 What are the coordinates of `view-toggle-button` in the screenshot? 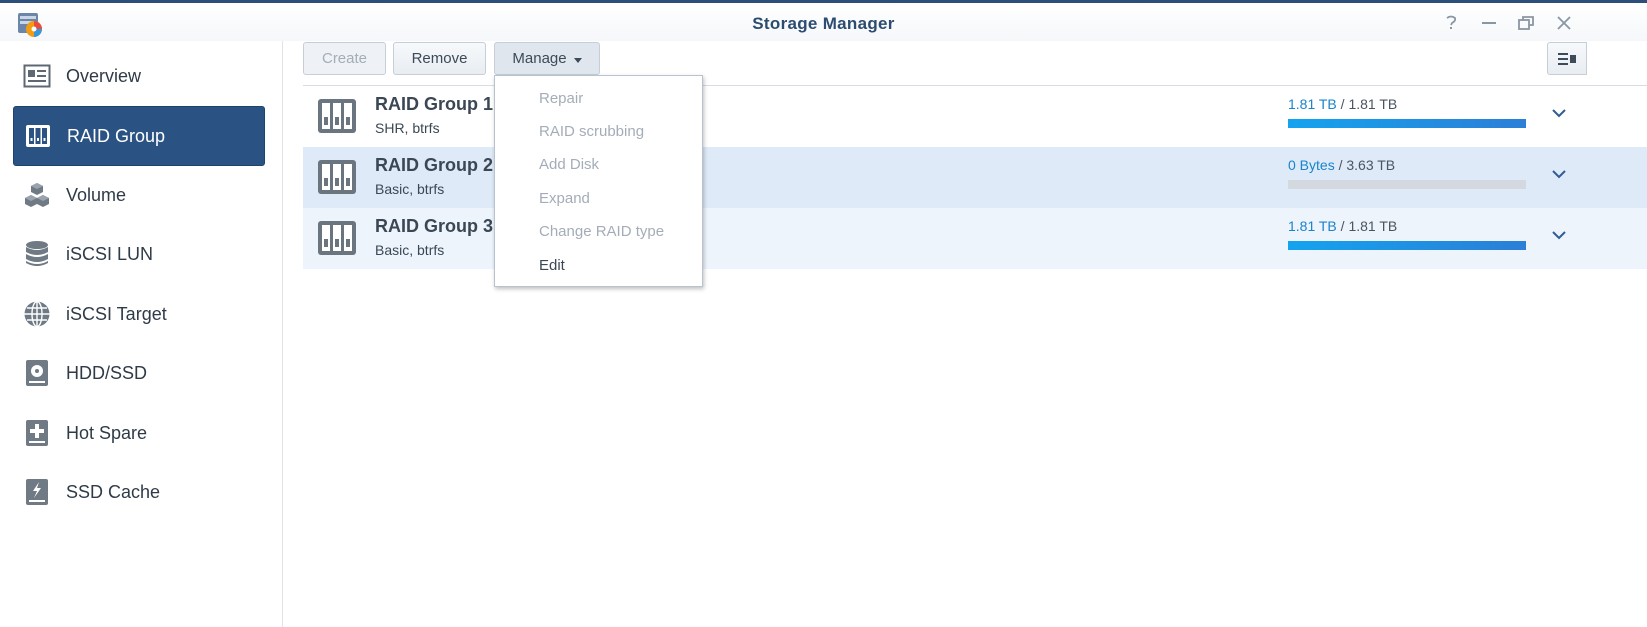 It's located at (1567, 58).